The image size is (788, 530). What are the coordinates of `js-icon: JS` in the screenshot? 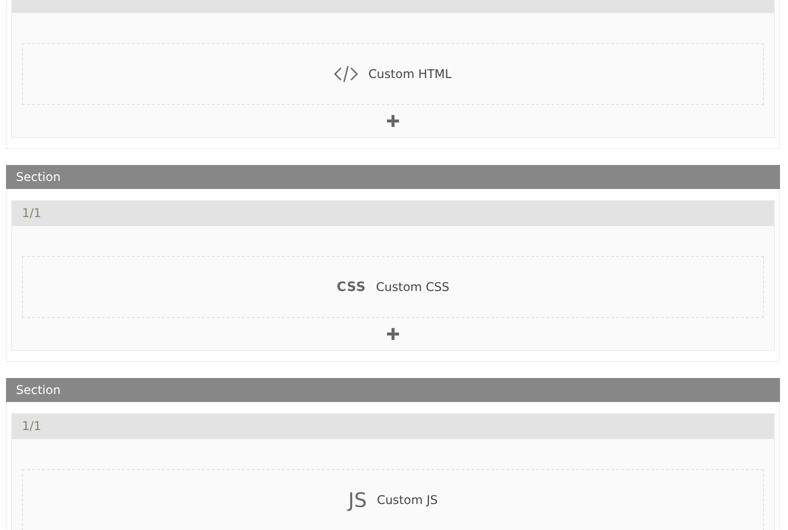 It's located at (357, 500).